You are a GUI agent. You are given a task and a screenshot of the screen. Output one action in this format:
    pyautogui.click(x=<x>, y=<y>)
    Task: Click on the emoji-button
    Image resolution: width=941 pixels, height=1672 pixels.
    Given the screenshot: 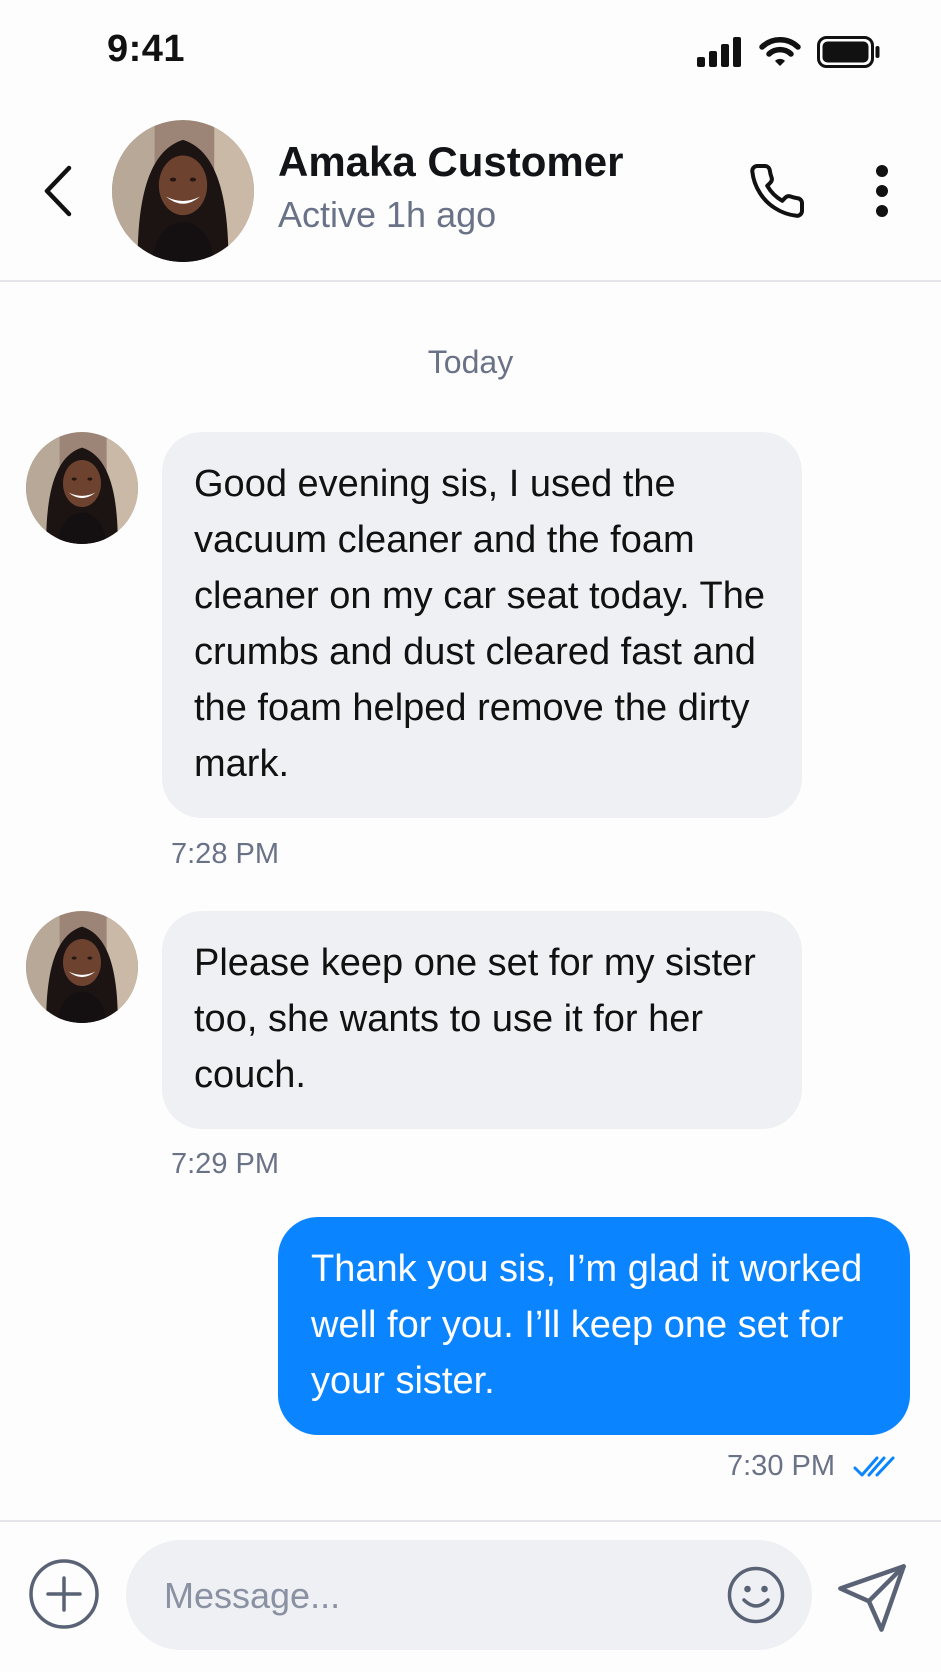 What is the action you would take?
    pyautogui.click(x=756, y=1595)
    